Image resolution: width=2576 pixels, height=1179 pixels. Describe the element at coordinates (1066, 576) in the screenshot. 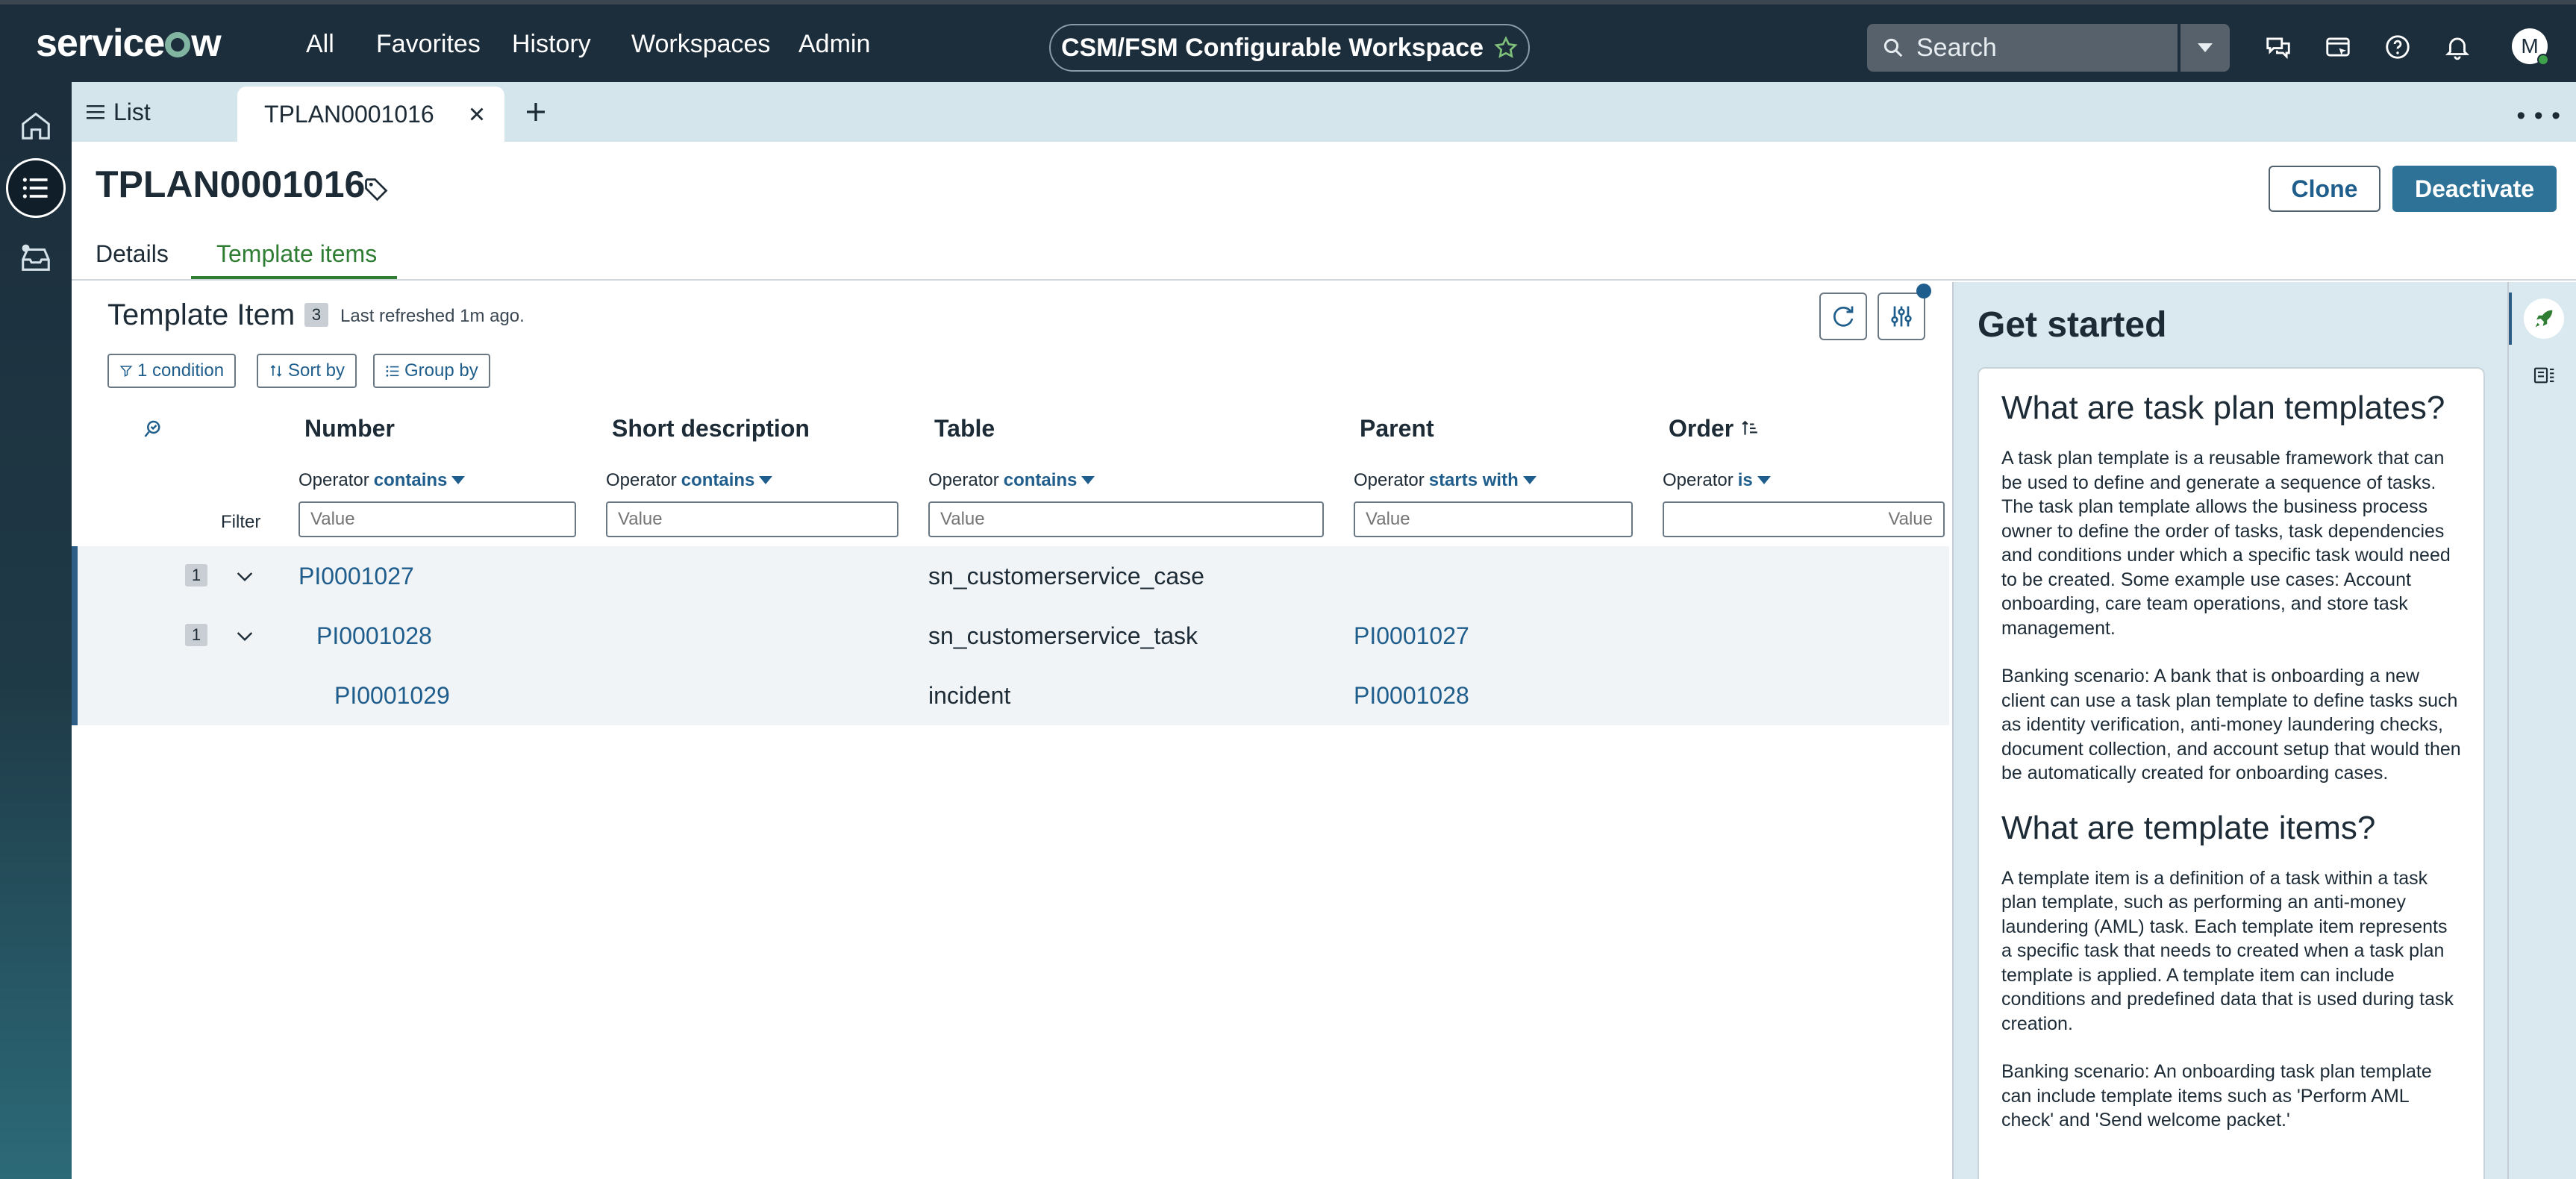

I see `table-row-table: sn_customerservice_case` at that location.